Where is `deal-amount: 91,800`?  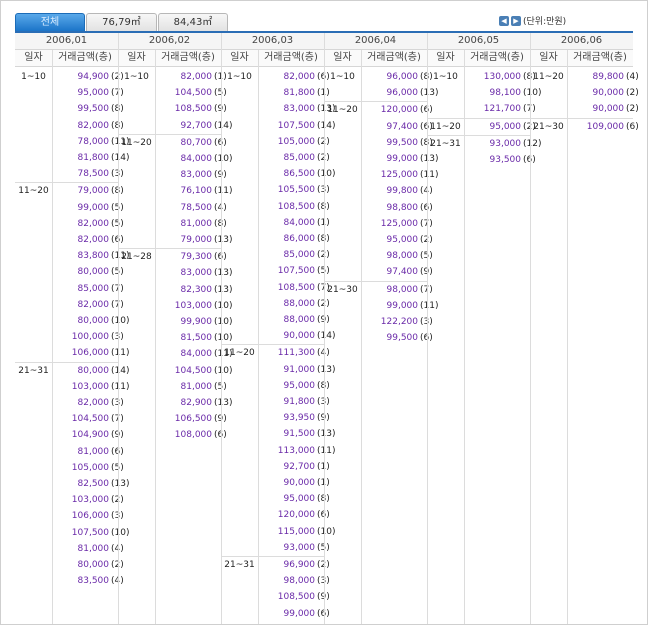 deal-amount: 91,800 is located at coordinates (300, 402).